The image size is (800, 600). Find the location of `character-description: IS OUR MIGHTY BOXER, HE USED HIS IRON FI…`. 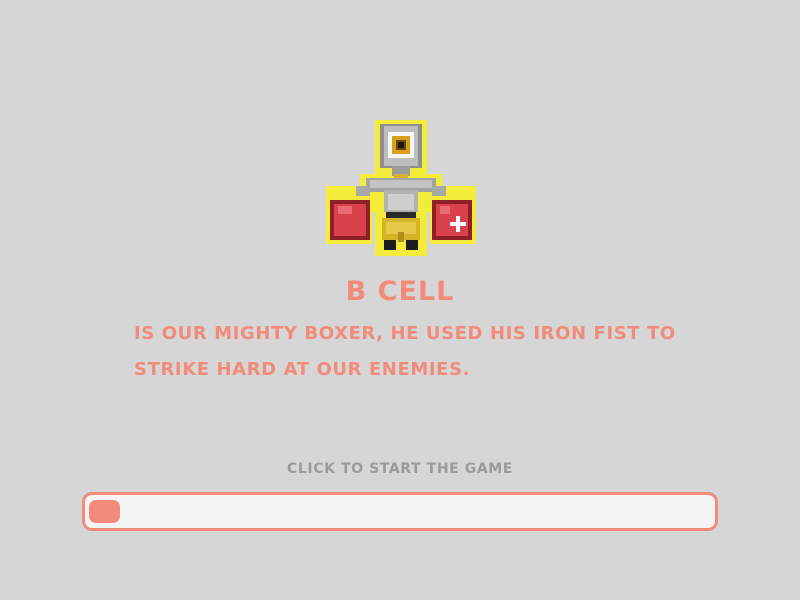

character-description: IS OUR MIGHTY BOXER, HE USED HIS IRON FI… is located at coordinates (405, 351).